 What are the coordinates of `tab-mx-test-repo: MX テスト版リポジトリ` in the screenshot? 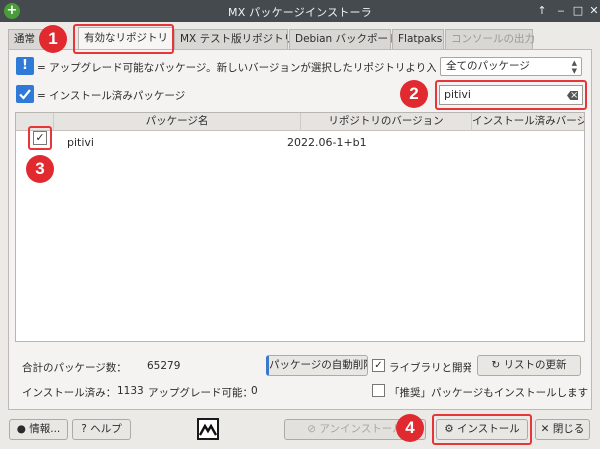 It's located at (234, 39).